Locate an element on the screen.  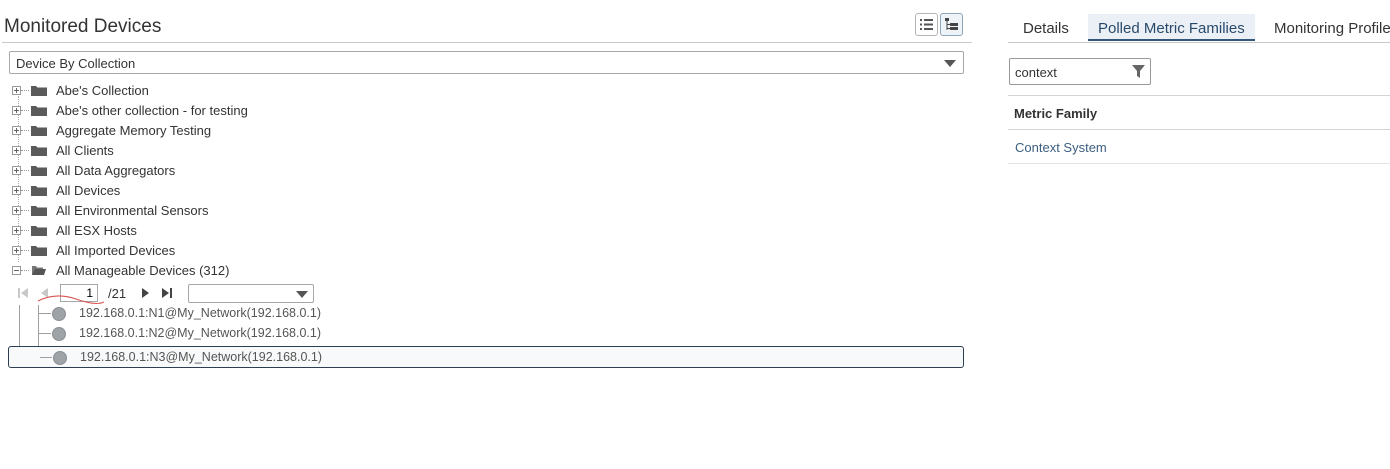
tree-item: All Manageable Devices (312) is located at coordinates (212, 272).